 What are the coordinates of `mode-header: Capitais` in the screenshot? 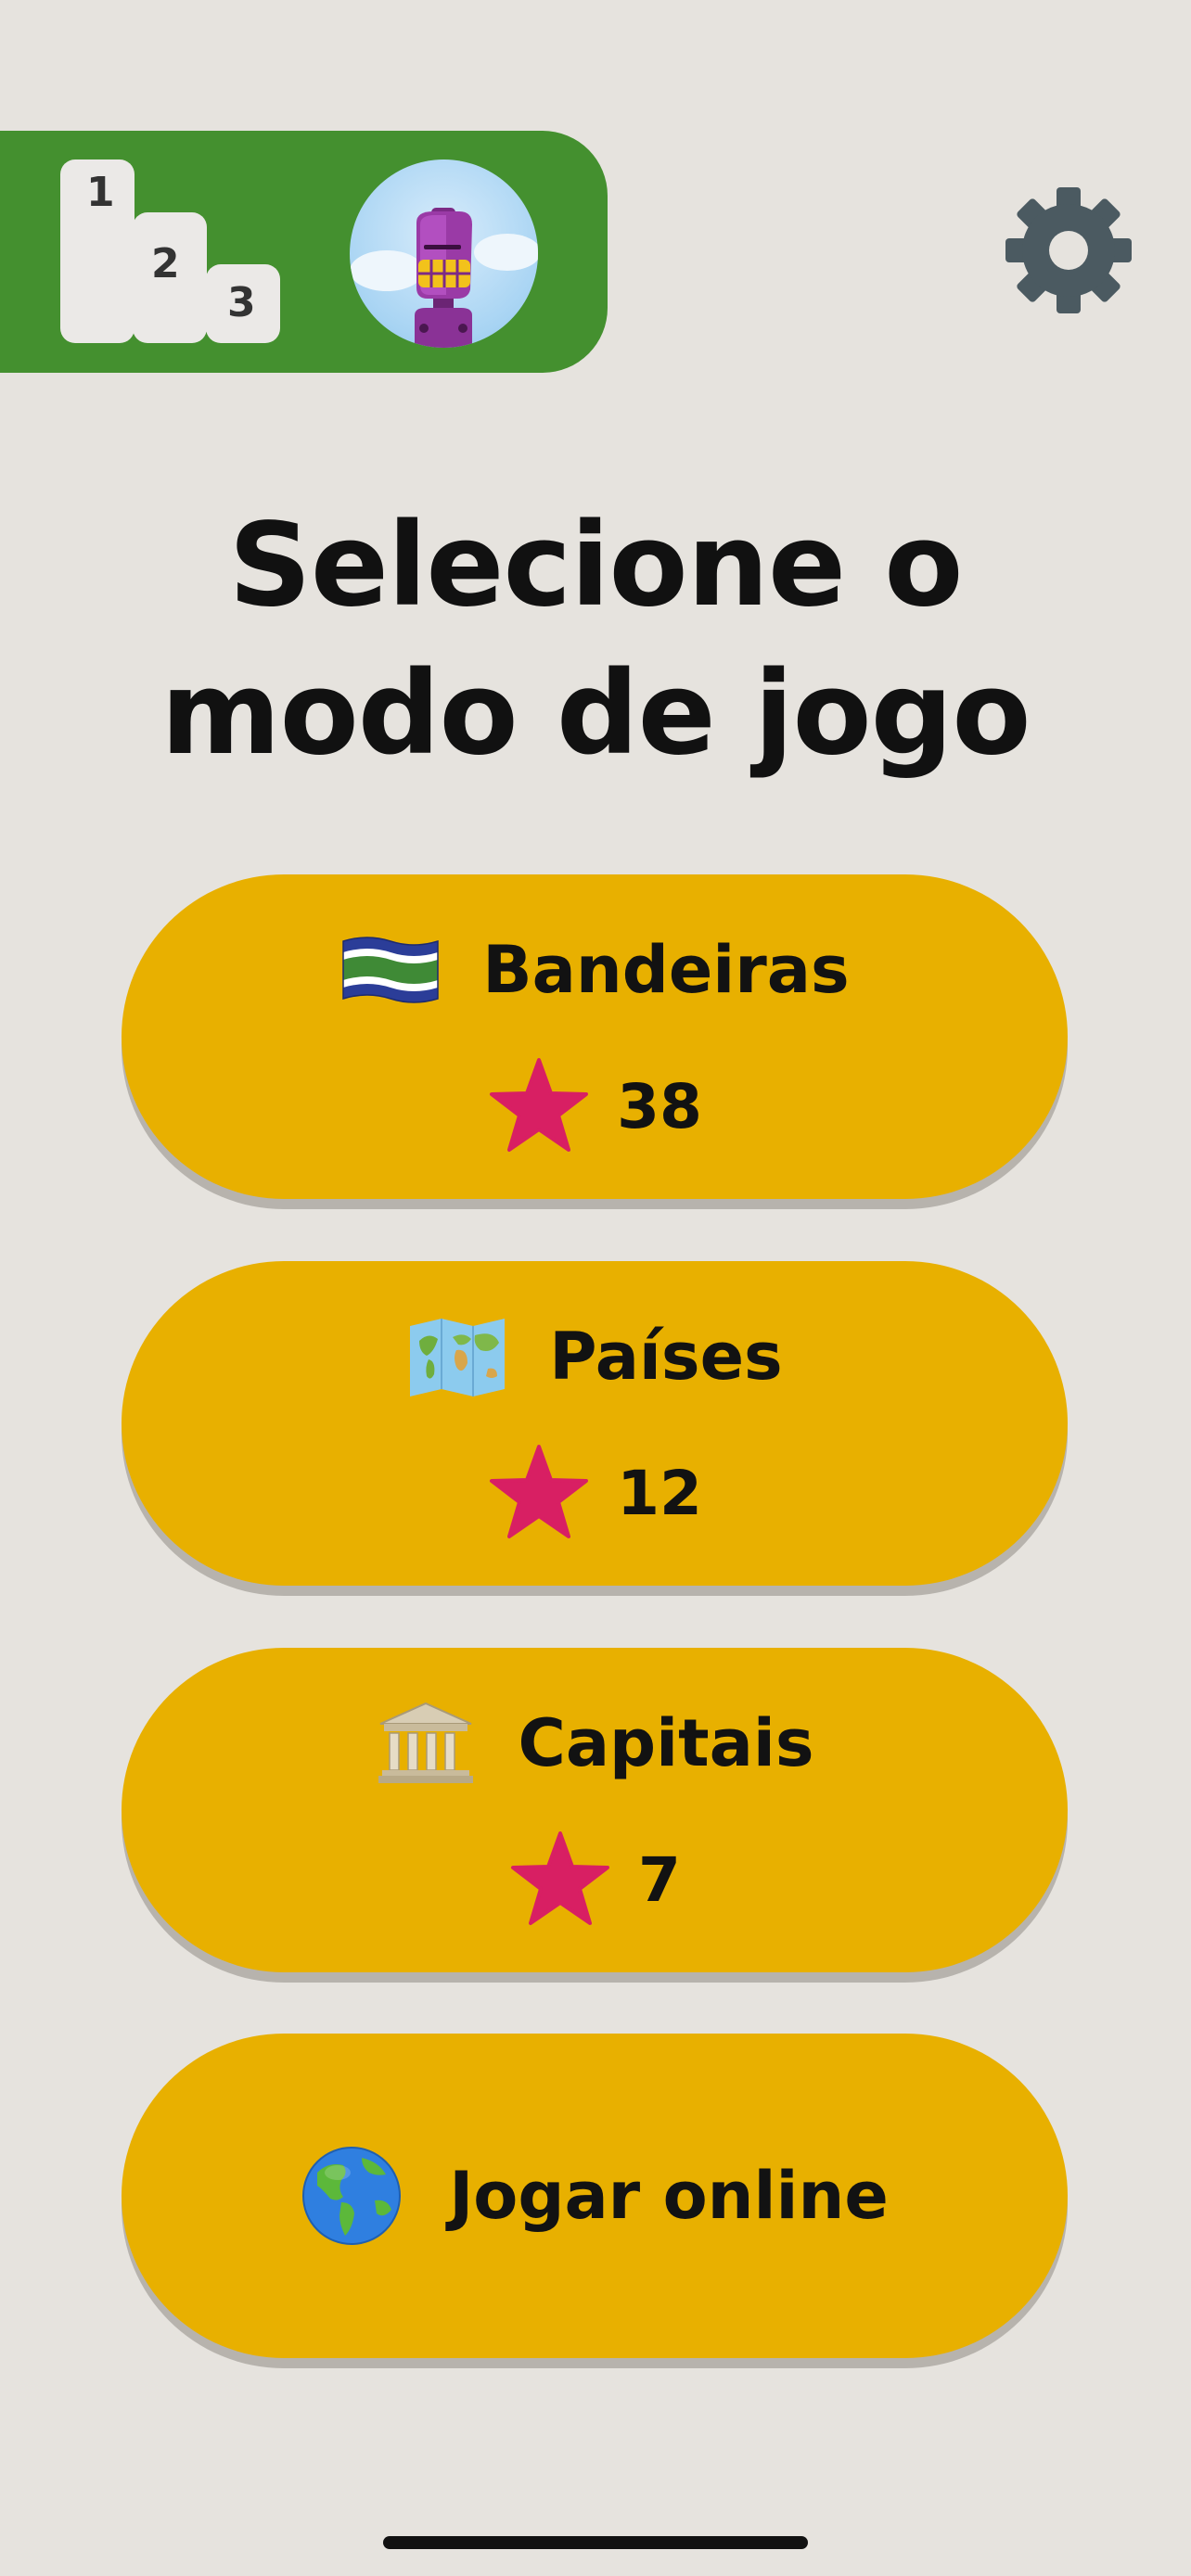 It's located at (595, 1744).